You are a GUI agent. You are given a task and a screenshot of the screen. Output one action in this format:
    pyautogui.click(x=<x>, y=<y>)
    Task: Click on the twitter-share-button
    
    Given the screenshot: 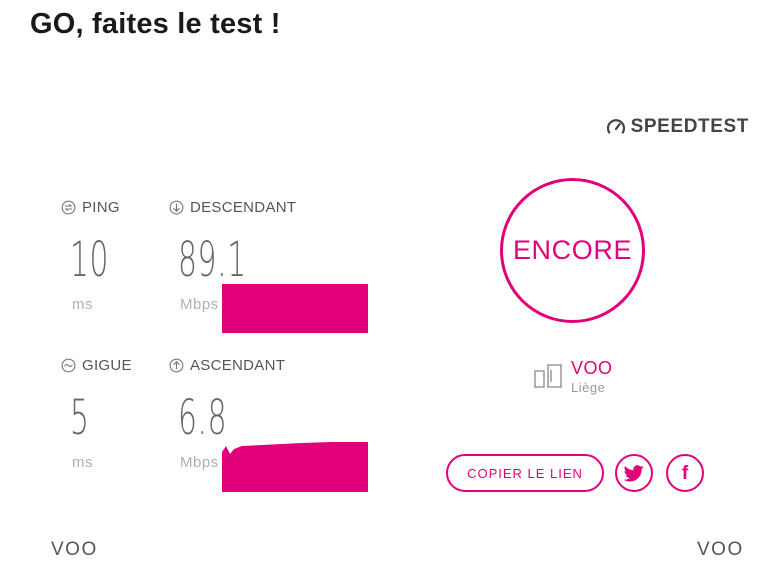 What is the action you would take?
    pyautogui.click(x=634, y=473)
    